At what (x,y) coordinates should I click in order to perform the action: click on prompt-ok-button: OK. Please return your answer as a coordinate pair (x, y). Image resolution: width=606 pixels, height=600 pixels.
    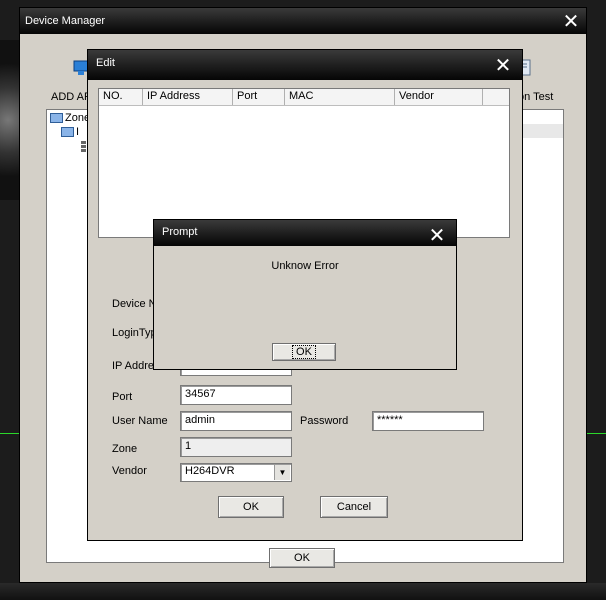
    Looking at the image, I should click on (304, 352).